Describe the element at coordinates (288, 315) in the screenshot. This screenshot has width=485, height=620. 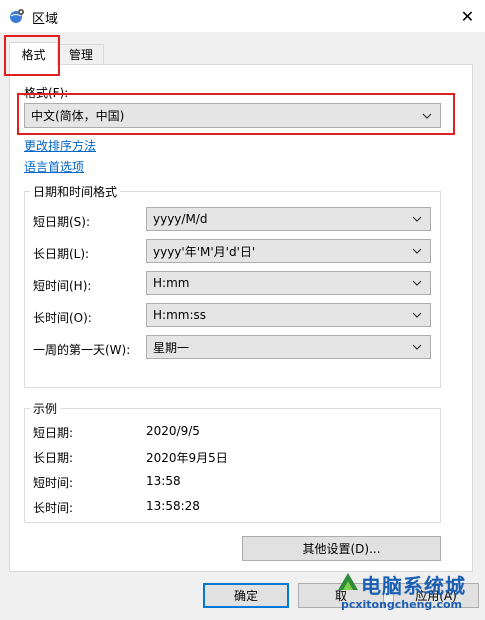
I see `long-time-select: H:mm:ss` at that location.